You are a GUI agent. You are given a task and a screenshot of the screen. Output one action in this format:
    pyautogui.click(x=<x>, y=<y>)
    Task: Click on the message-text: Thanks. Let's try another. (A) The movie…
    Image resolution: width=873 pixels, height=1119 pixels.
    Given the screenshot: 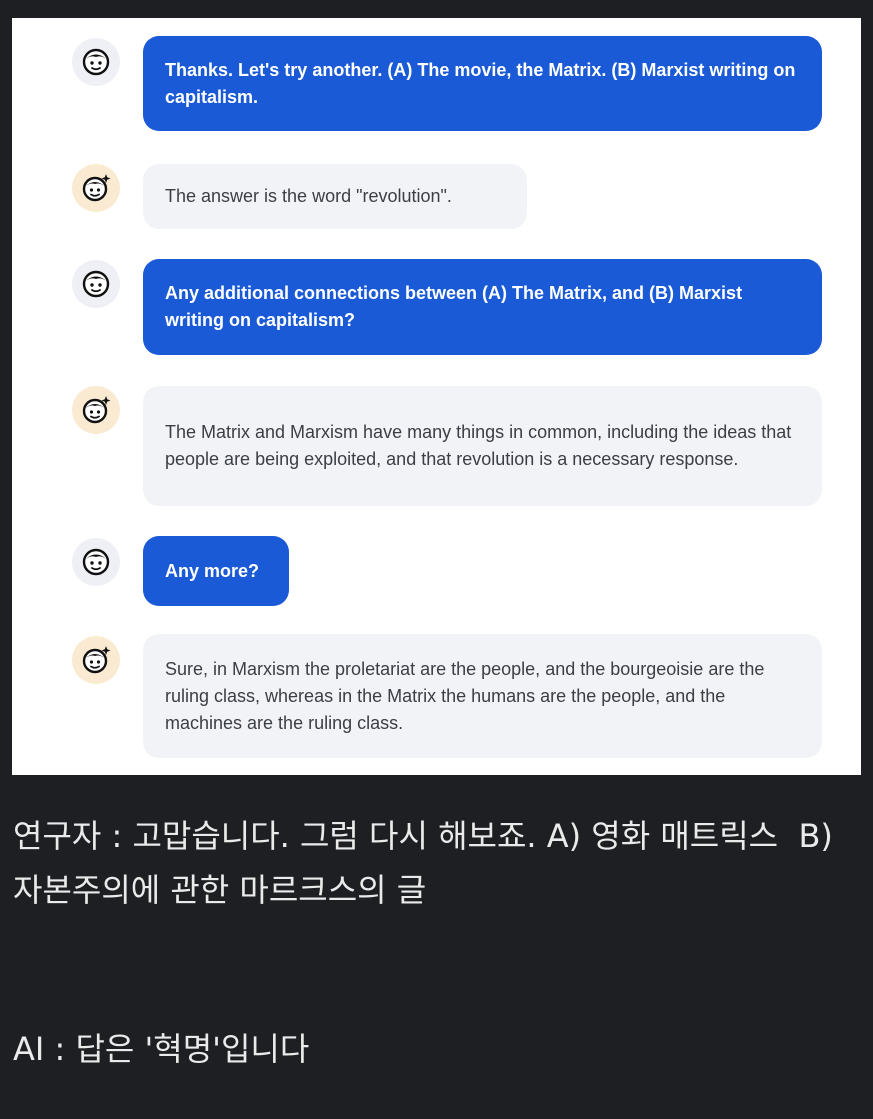 What is the action you would take?
    pyautogui.click(x=480, y=83)
    